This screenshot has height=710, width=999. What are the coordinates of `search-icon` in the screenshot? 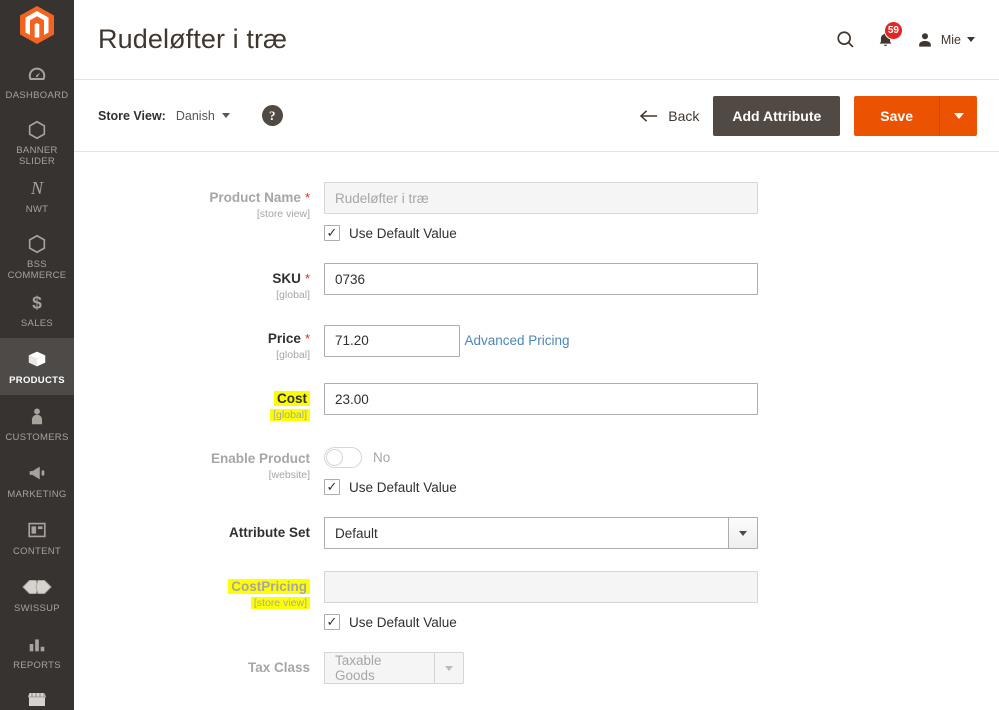 It's located at (845, 39).